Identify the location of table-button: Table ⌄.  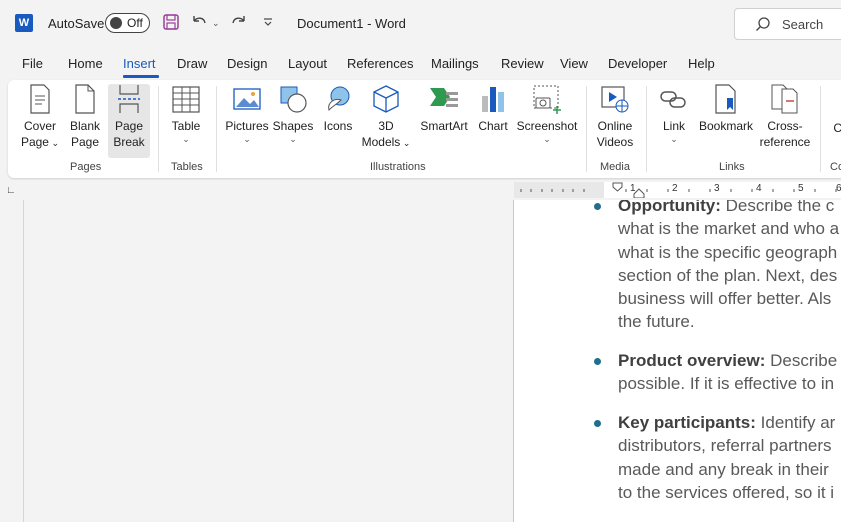
(186, 114).